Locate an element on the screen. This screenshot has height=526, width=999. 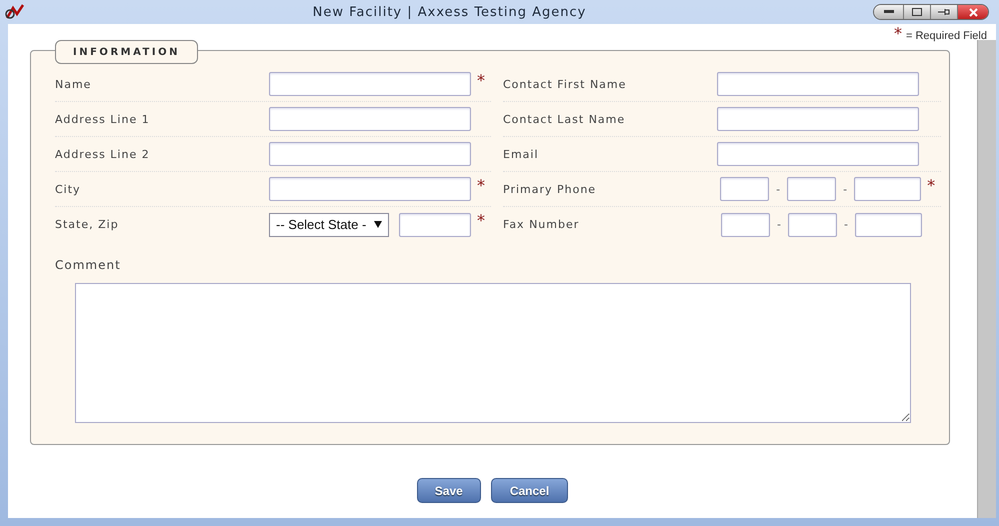
maximize-button is located at coordinates (916, 12).